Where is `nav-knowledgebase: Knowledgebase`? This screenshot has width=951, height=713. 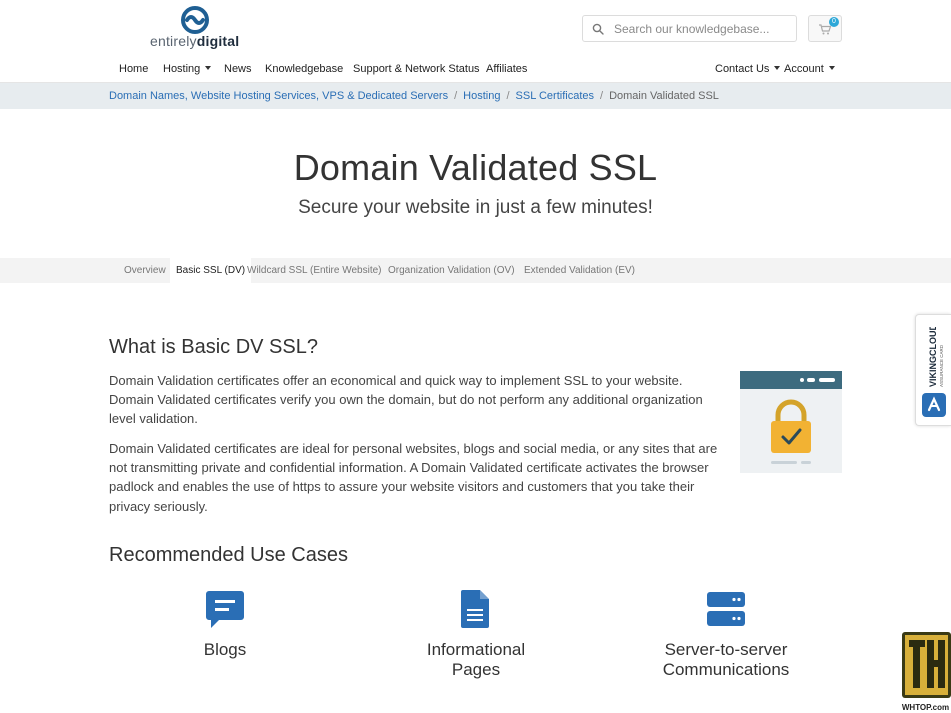 nav-knowledgebase: Knowledgebase is located at coordinates (304, 69).